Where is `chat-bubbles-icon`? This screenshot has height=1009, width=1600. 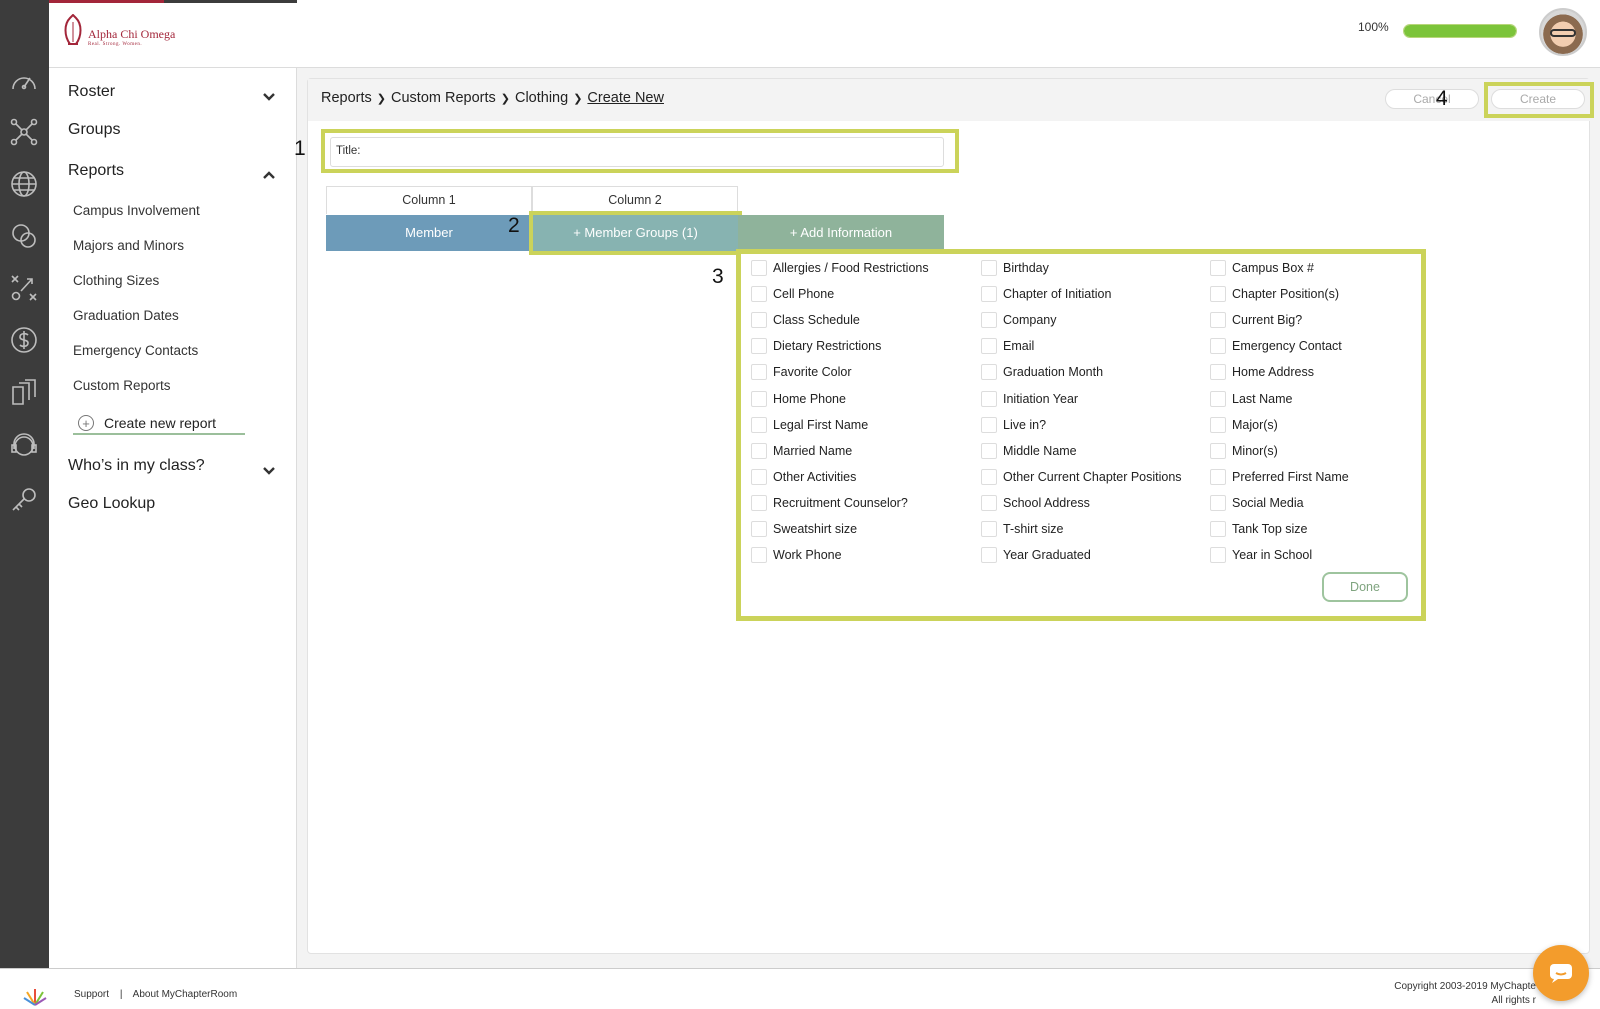 chat-bubbles-icon is located at coordinates (24, 236).